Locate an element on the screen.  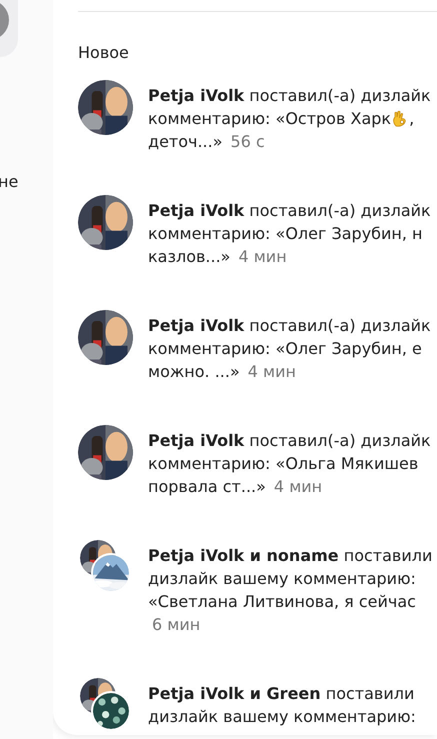
profile-button is located at coordinates (9, 28).